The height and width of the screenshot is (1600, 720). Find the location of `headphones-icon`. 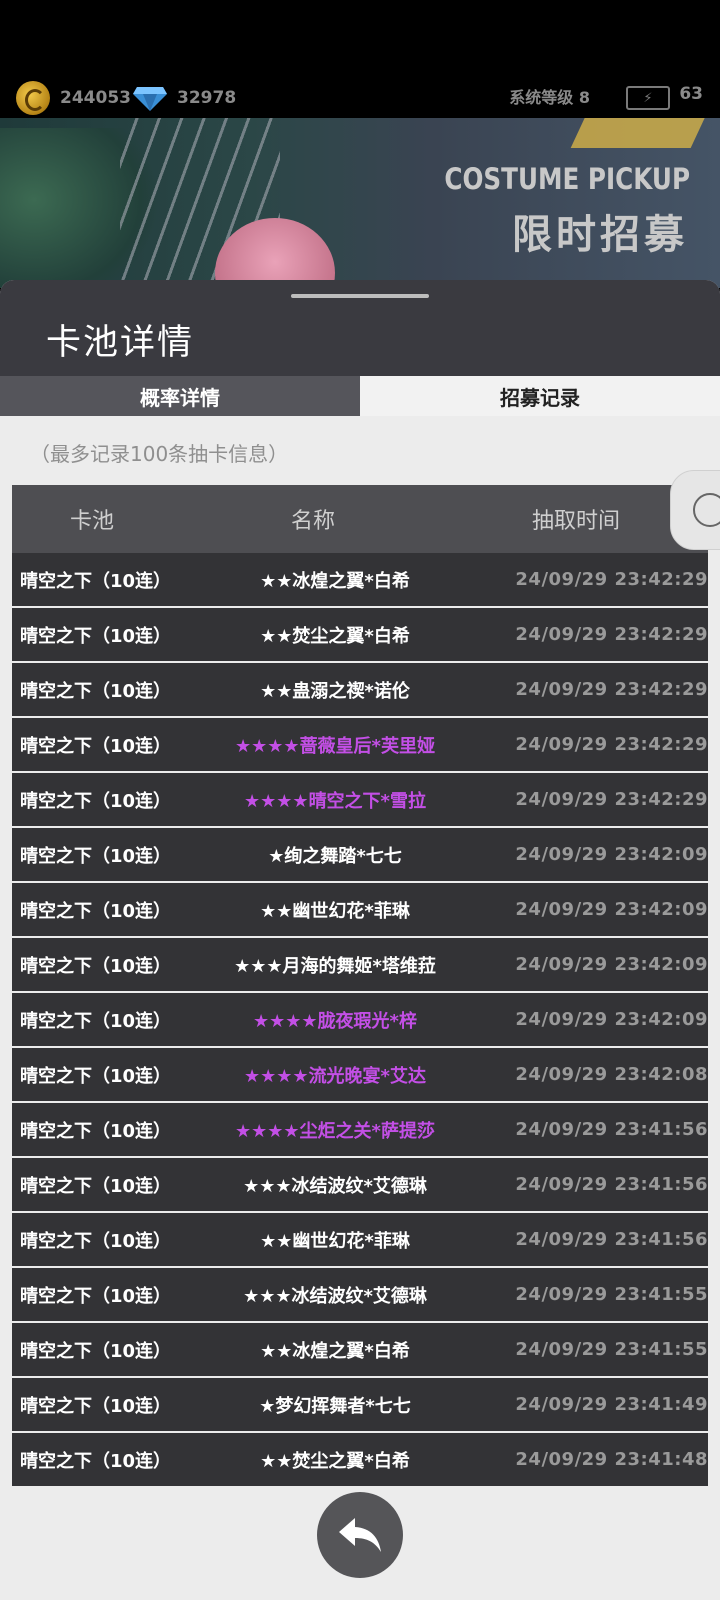

headphones-icon is located at coordinates (706, 510).